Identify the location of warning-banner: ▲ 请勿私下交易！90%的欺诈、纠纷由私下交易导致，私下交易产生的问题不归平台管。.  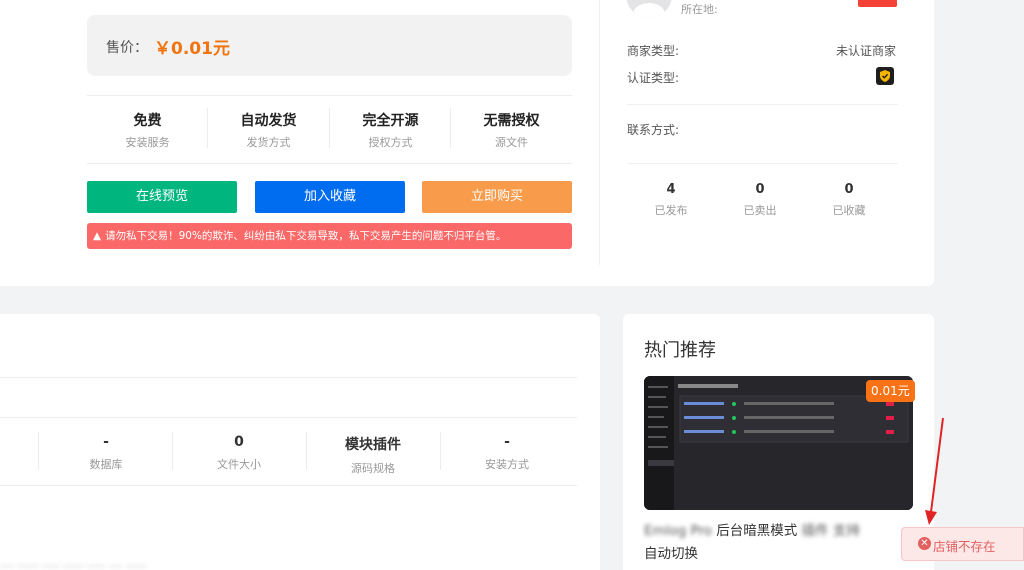
(329, 236).